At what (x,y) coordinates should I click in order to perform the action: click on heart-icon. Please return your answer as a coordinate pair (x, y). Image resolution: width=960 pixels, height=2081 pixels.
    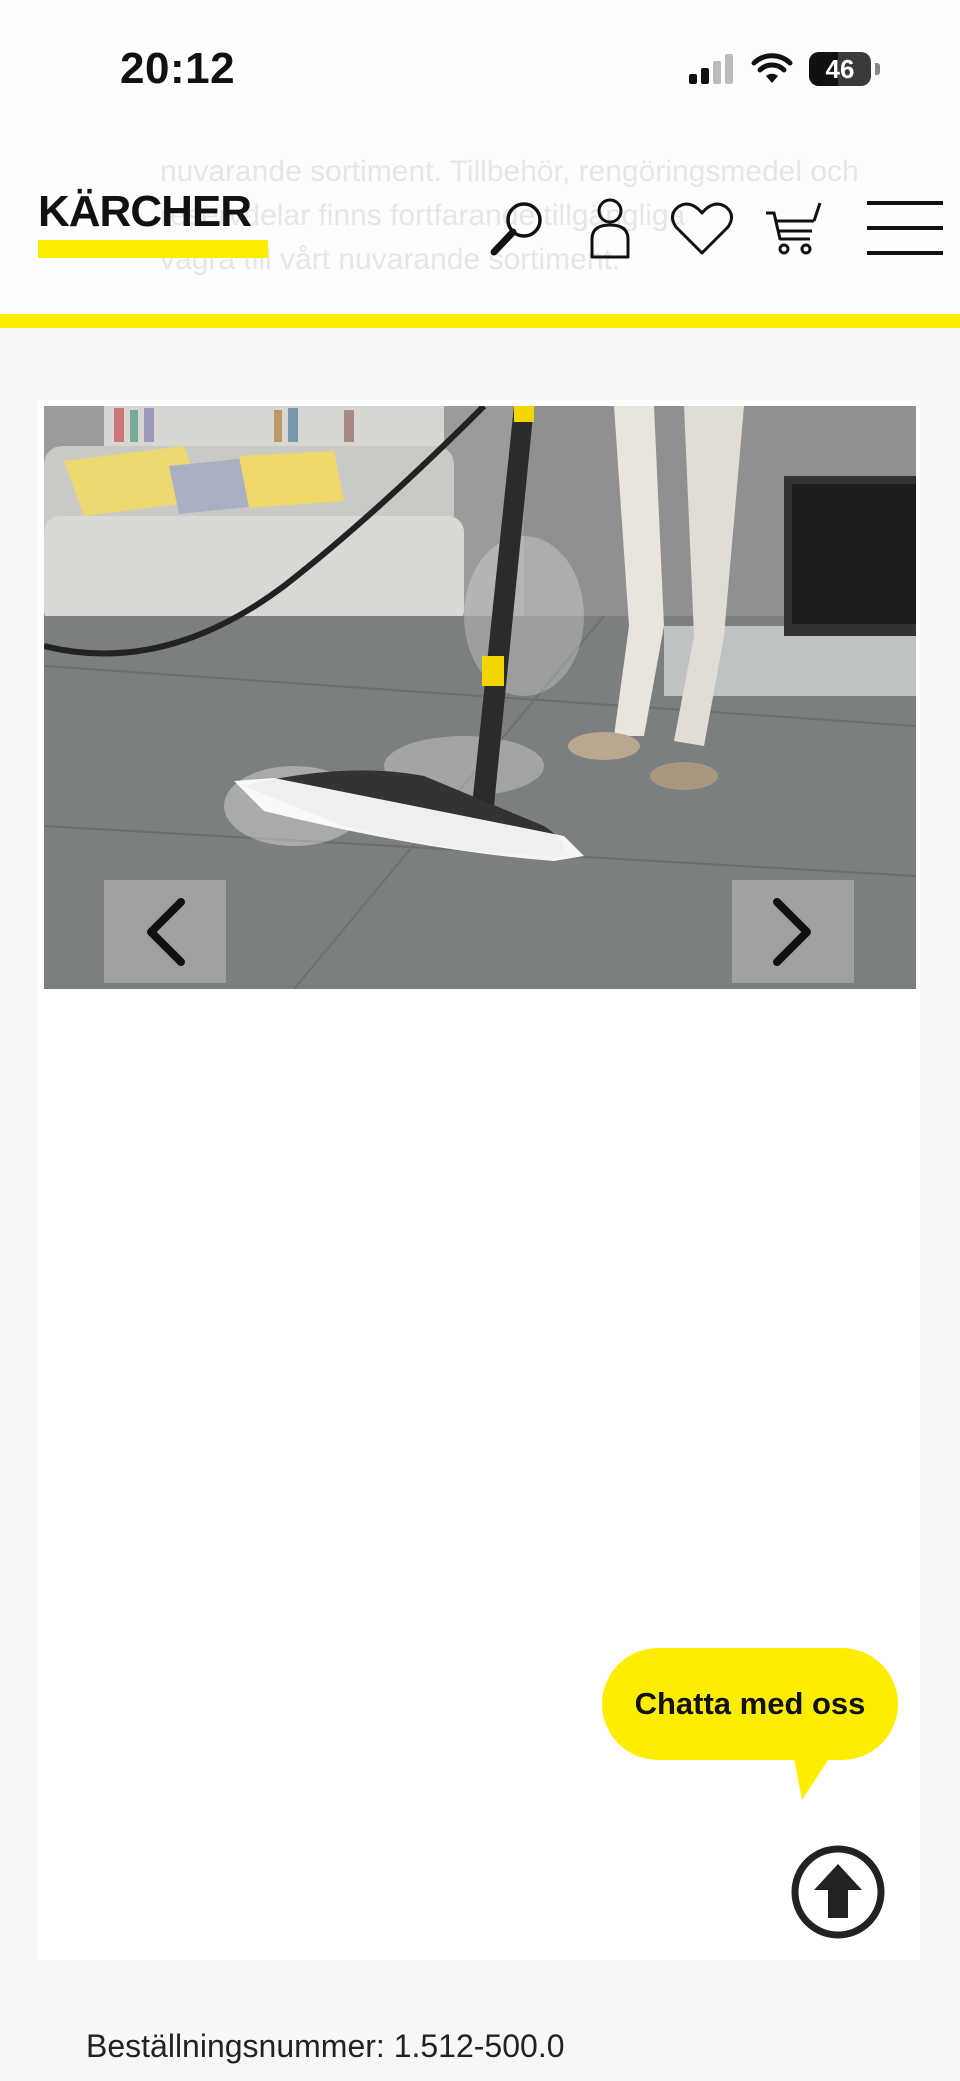
    Looking at the image, I should click on (702, 228).